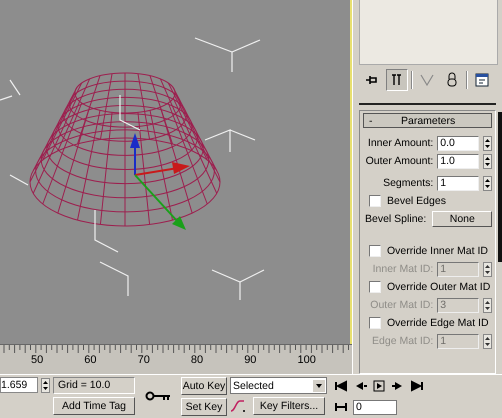  What do you see at coordinates (401, 143) in the screenshot?
I see `field-label: Inner Amount:` at bounding box center [401, 143].